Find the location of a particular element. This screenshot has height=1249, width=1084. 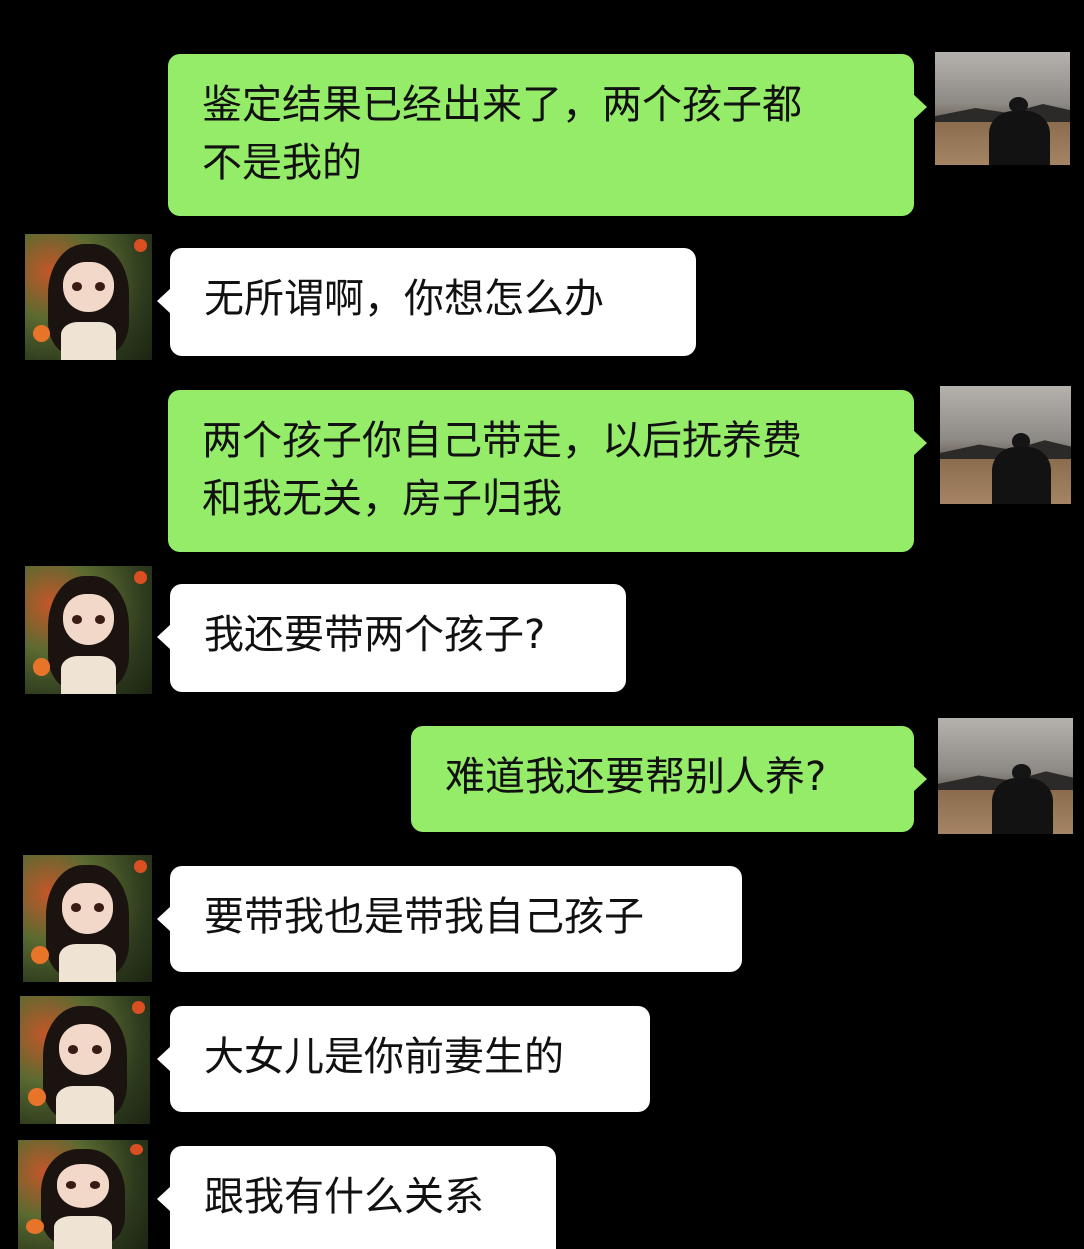

message-bubble-received: 无所谓啊，你想怎么办 is located at coordinates (426, 302).